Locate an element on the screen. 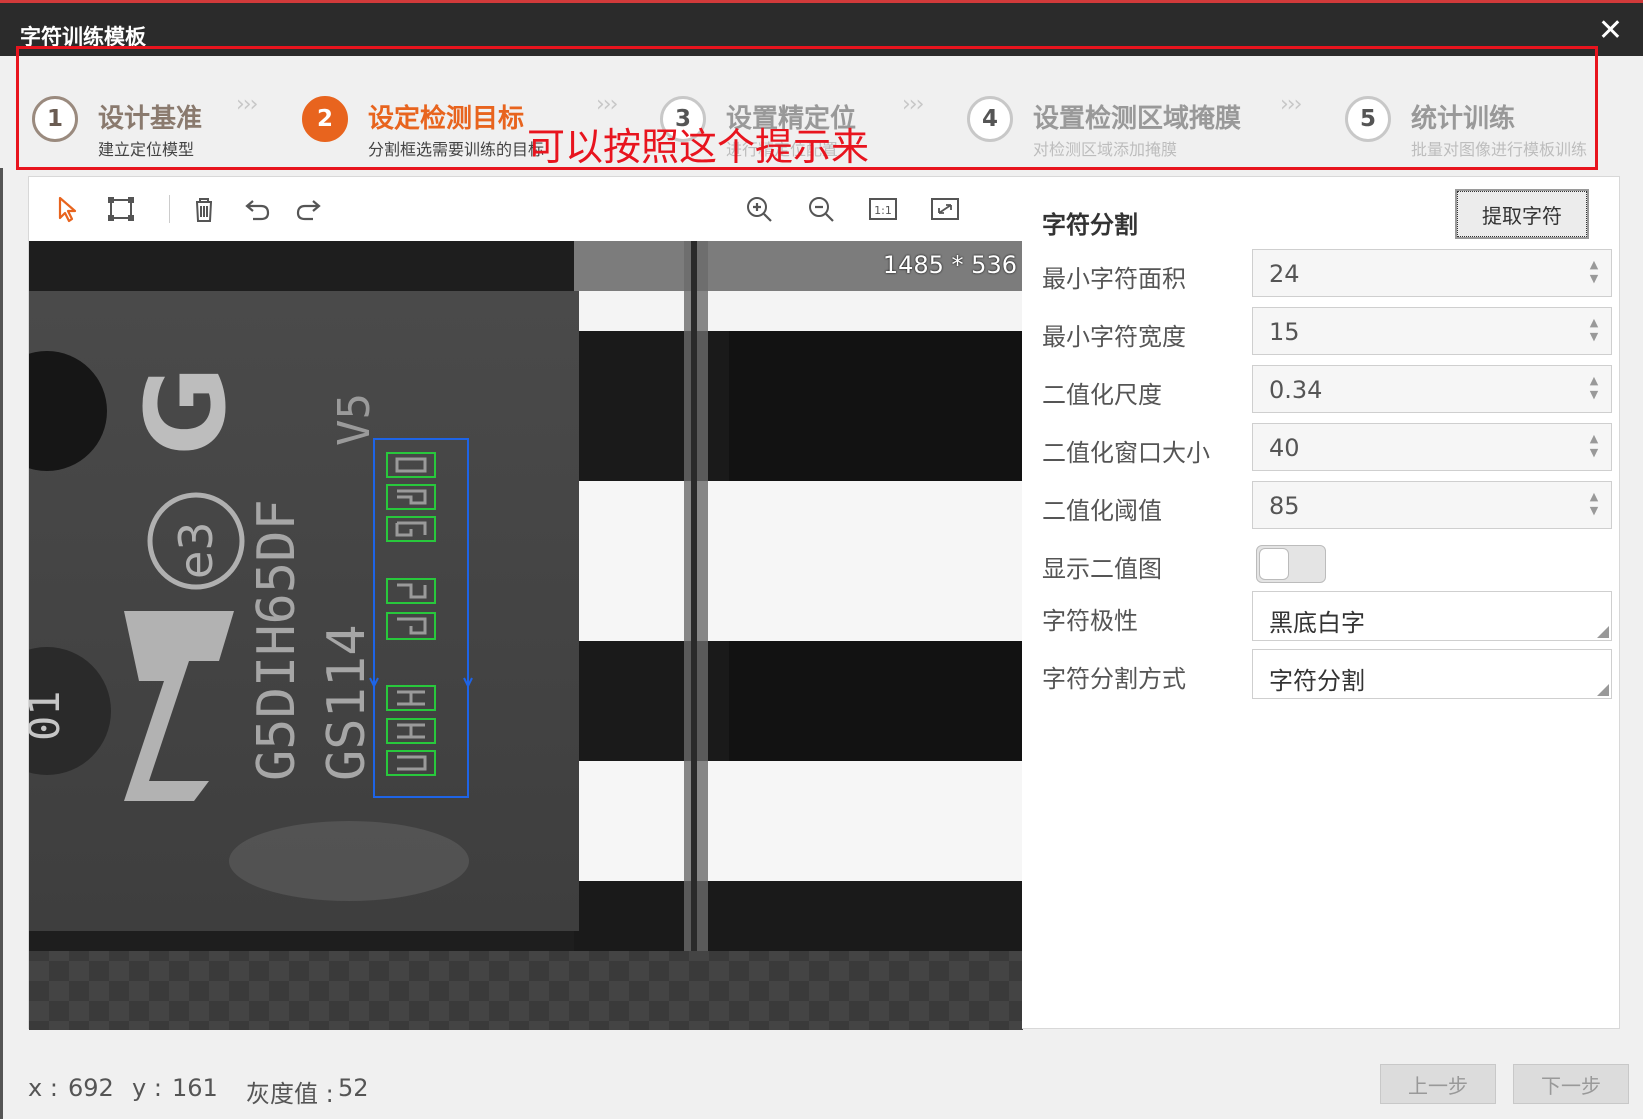 The height and width of the screenshot is (1119, 1643). status-bar: x : 692 y : 161 灰度值 : 52 上一步 下一步 is located at coordinates (821, 1087).